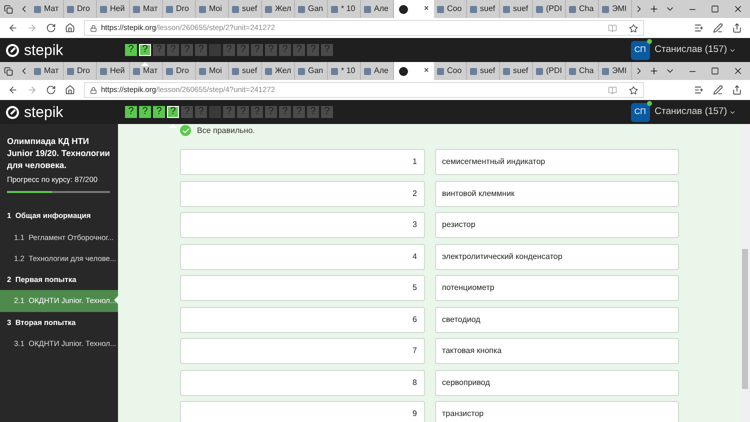  Describe the element at coordinates (557, 411) in the screenshot. I see `match-option: транзистор` at that location.